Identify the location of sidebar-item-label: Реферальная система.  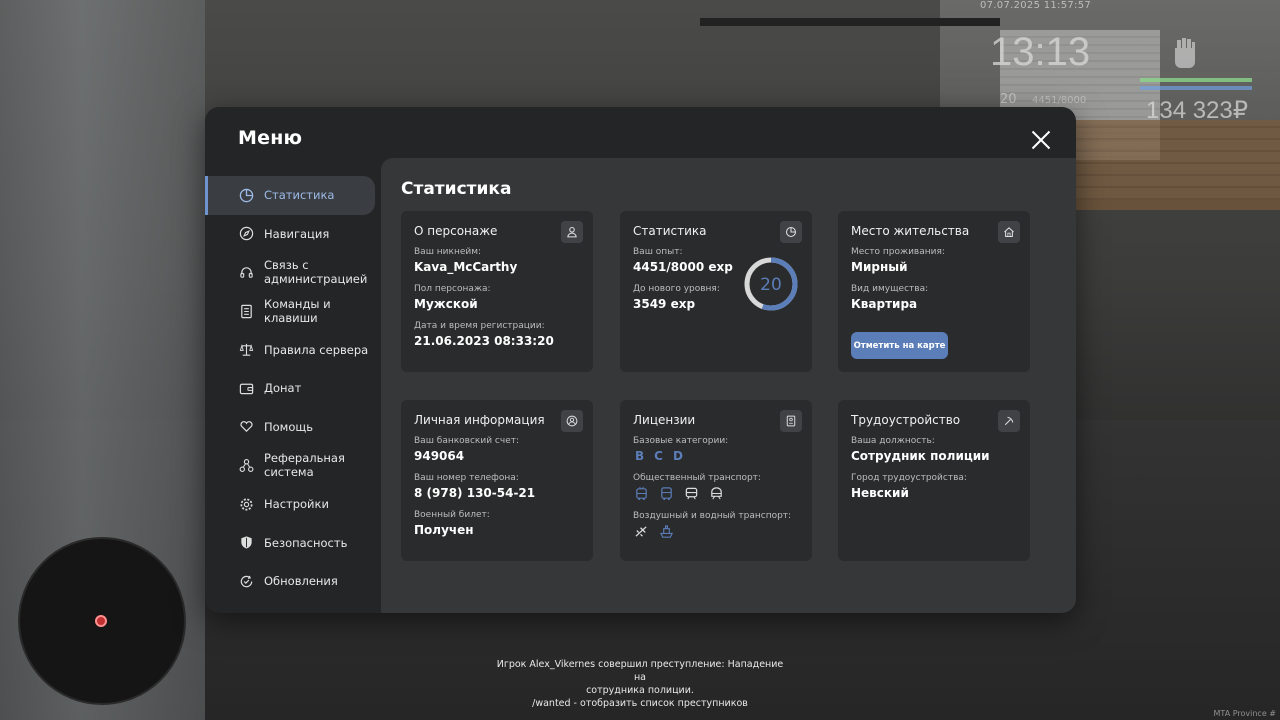
(304, 465).